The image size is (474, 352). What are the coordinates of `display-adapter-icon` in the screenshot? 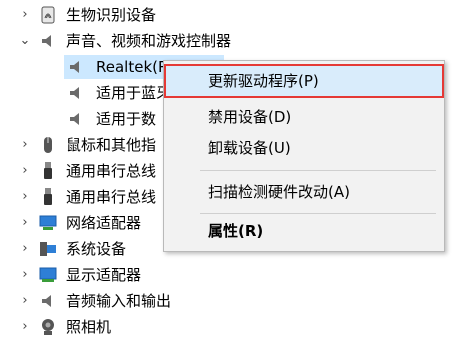 It's located at (48, 274).